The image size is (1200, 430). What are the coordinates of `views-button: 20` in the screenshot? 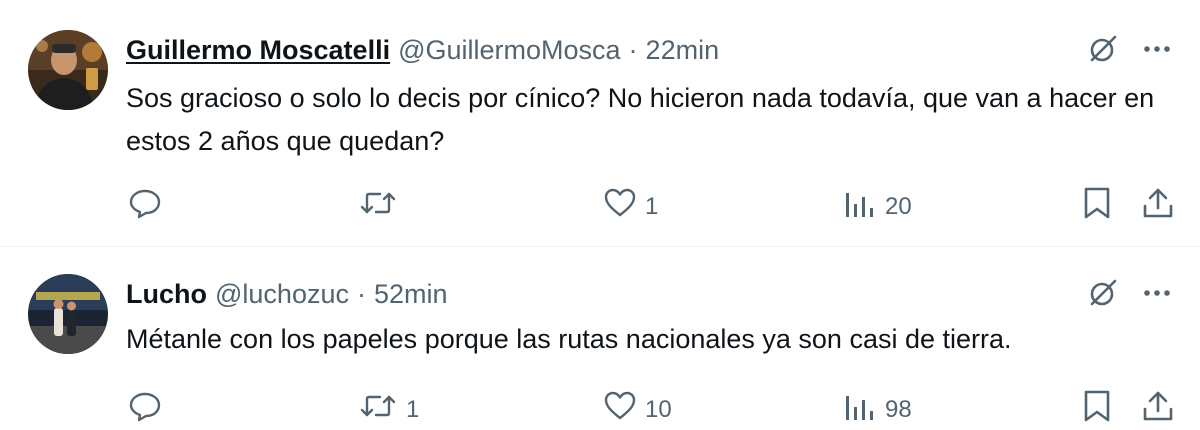 It's located at (877, 206).